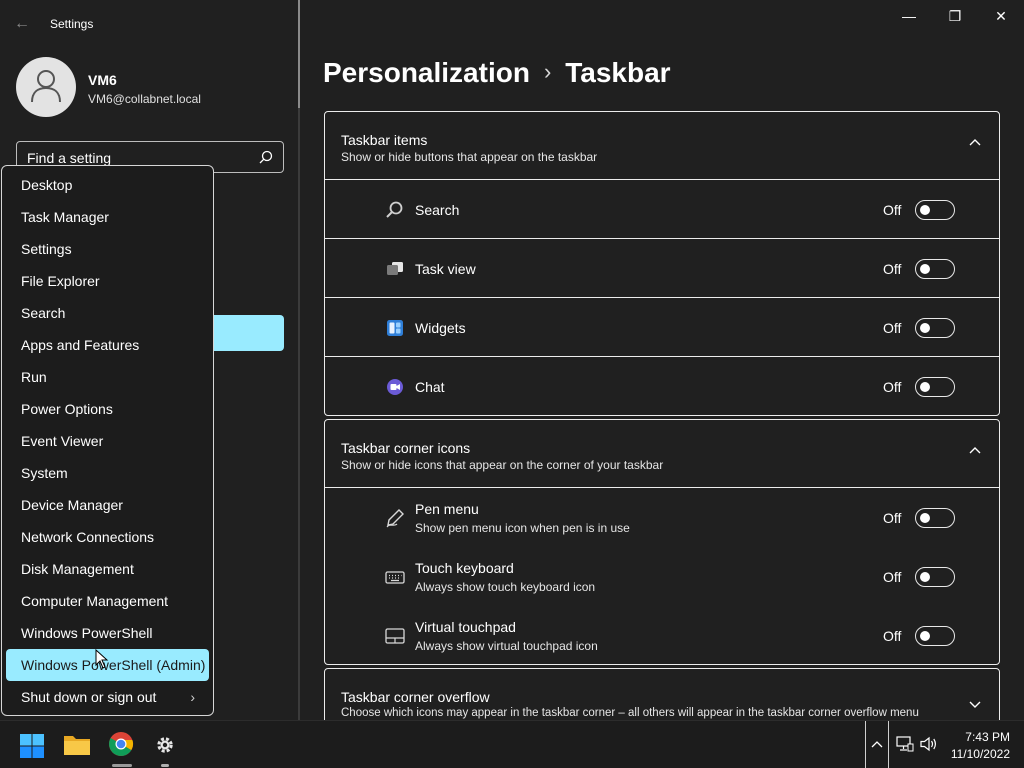  I want to click on keyboard-icon, so click(395, 577).